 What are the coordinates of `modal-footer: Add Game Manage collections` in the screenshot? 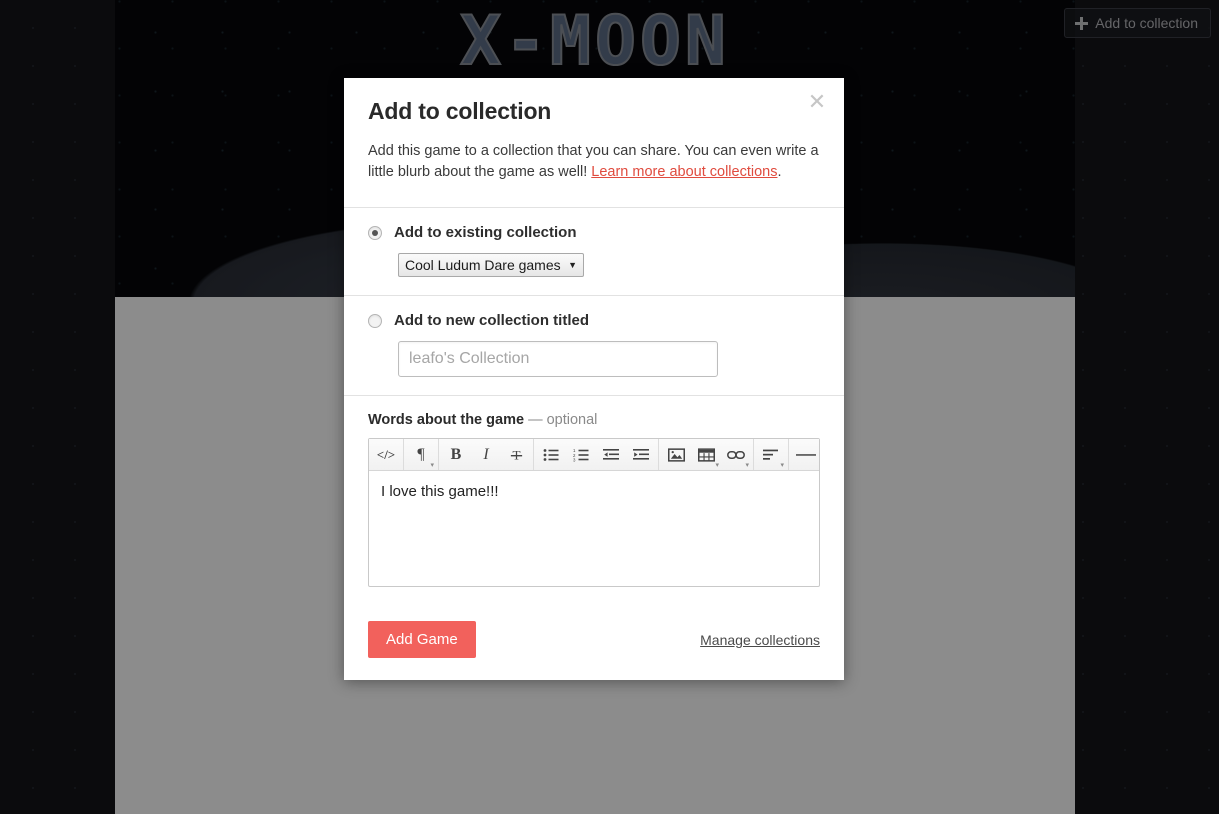 It's located at (594, 642).